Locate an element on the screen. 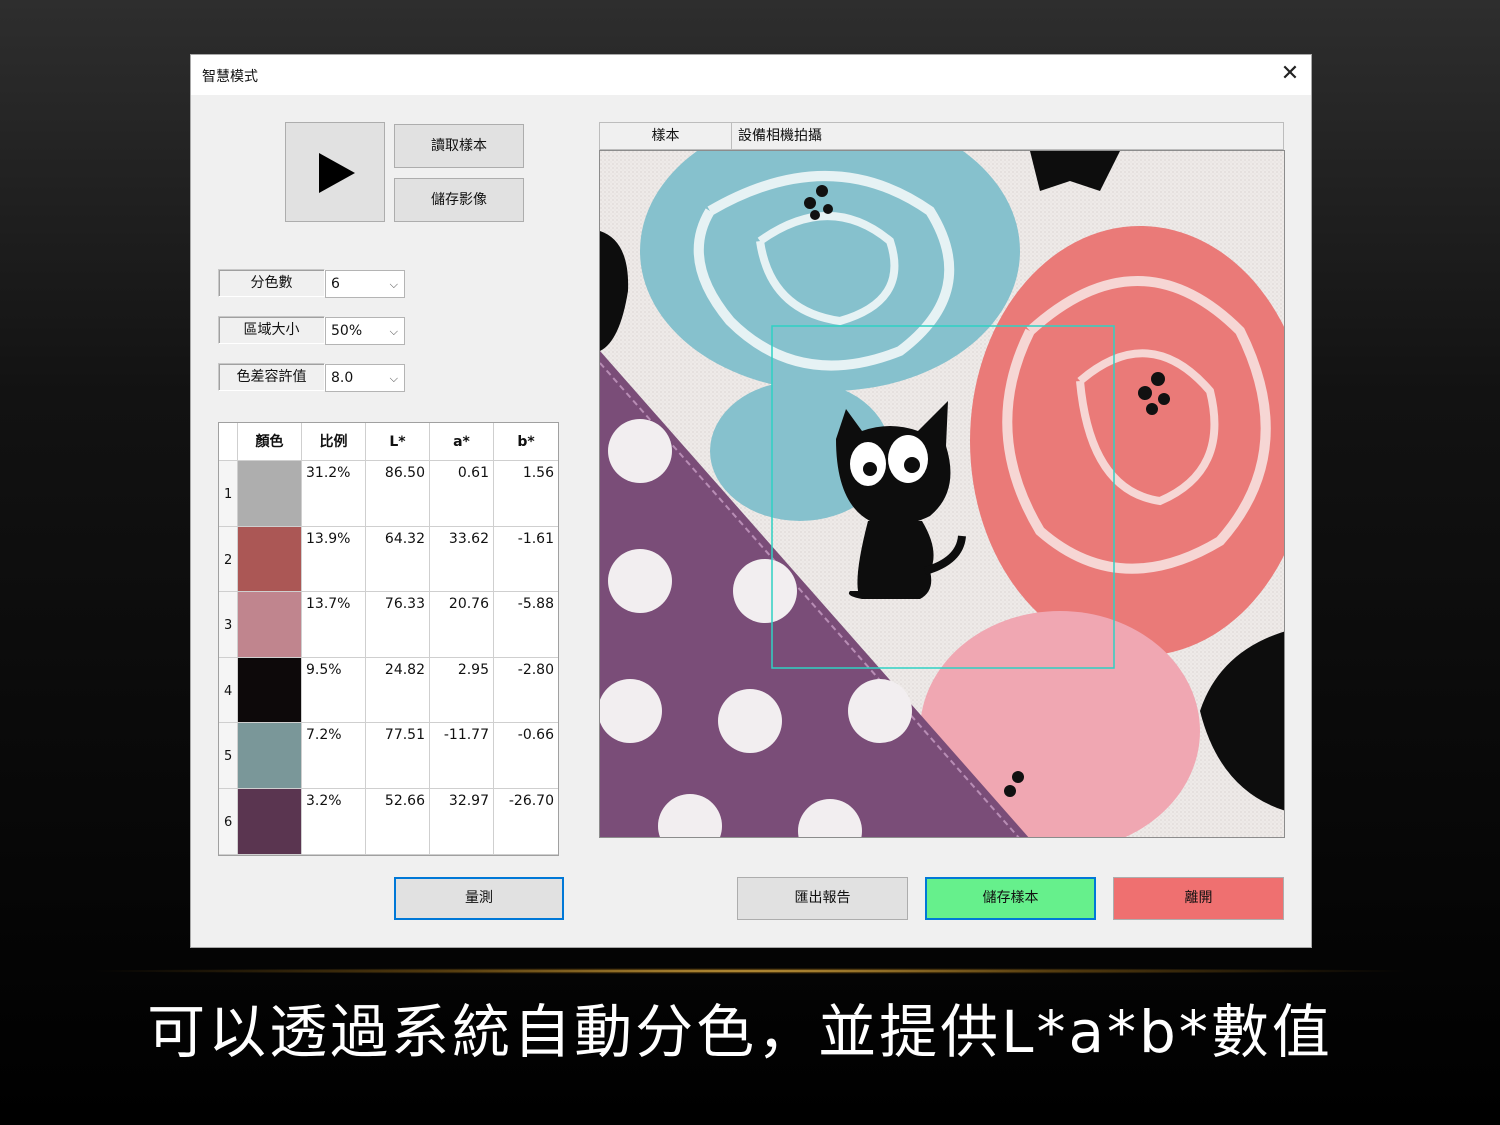 This screenshot has width=1500, height=1125. row-number: 5 is located at coordinates (228, 756).